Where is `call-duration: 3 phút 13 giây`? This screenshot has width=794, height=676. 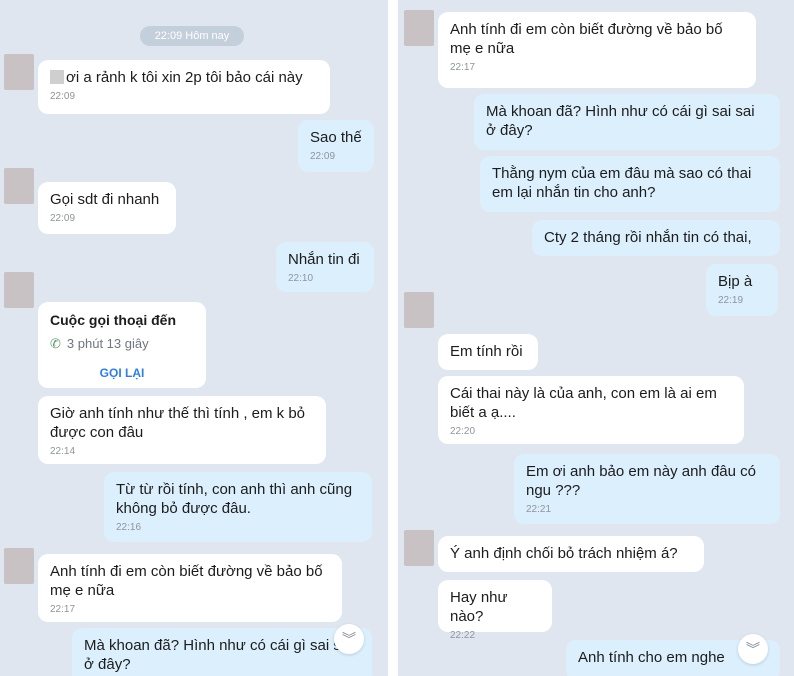
call-duration: 3 phút 13 giây is located at coordinates (107, 343).